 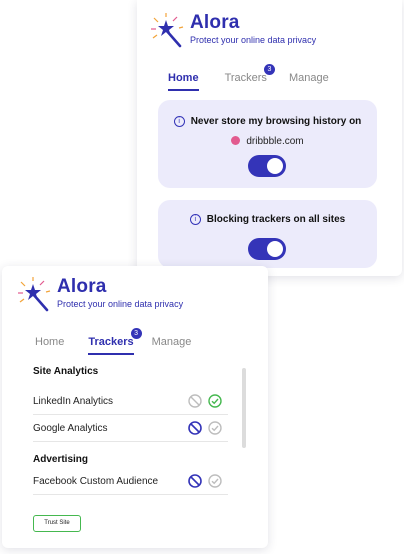 What do you see at coordinates (130, 401) in the screenshot?
I see `tracker-row: LinkedIn Analytics` at bounding box center [130, 401].